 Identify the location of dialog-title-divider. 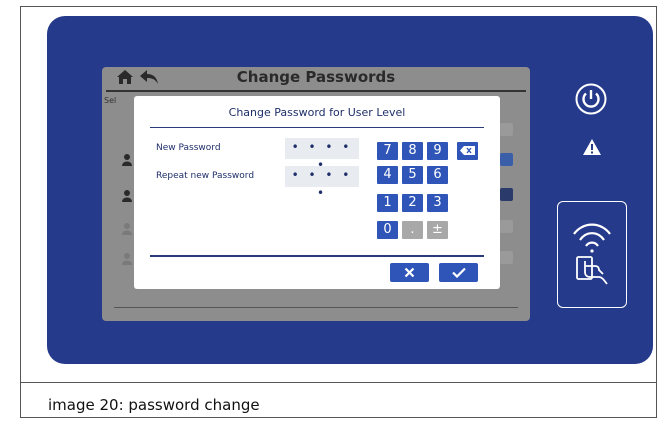
(317, 127).